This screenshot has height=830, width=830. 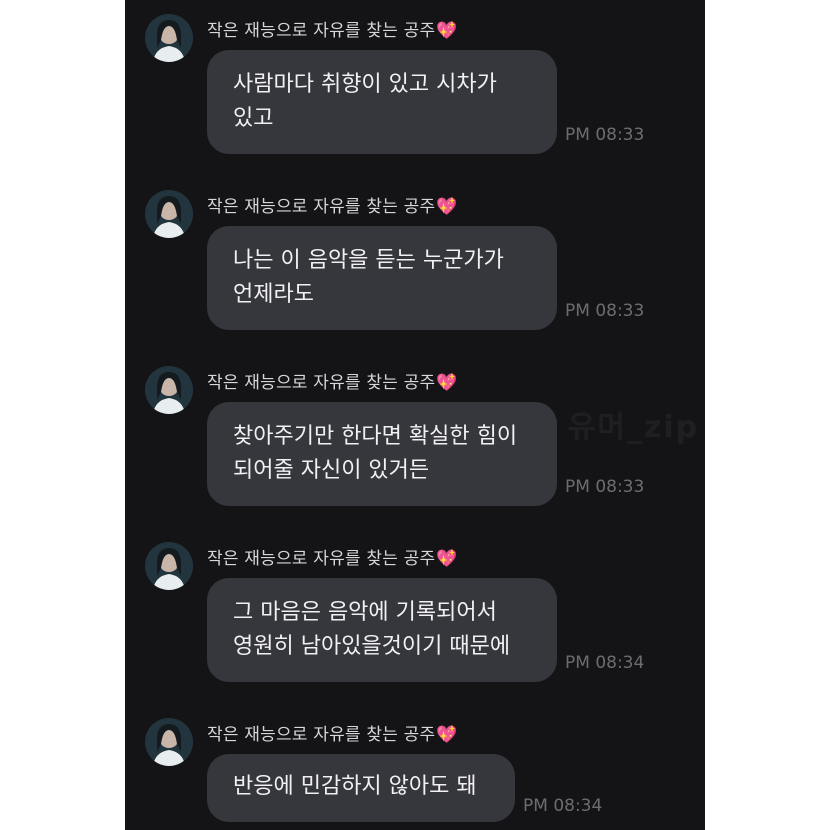 What do you see at coordinates (382, 454) in the screenshot?
I see `message-bubble: 찾아주기만 한다면 확실한 힘이 되어줄 자신이 있거든` at bounding box center [382, 454].